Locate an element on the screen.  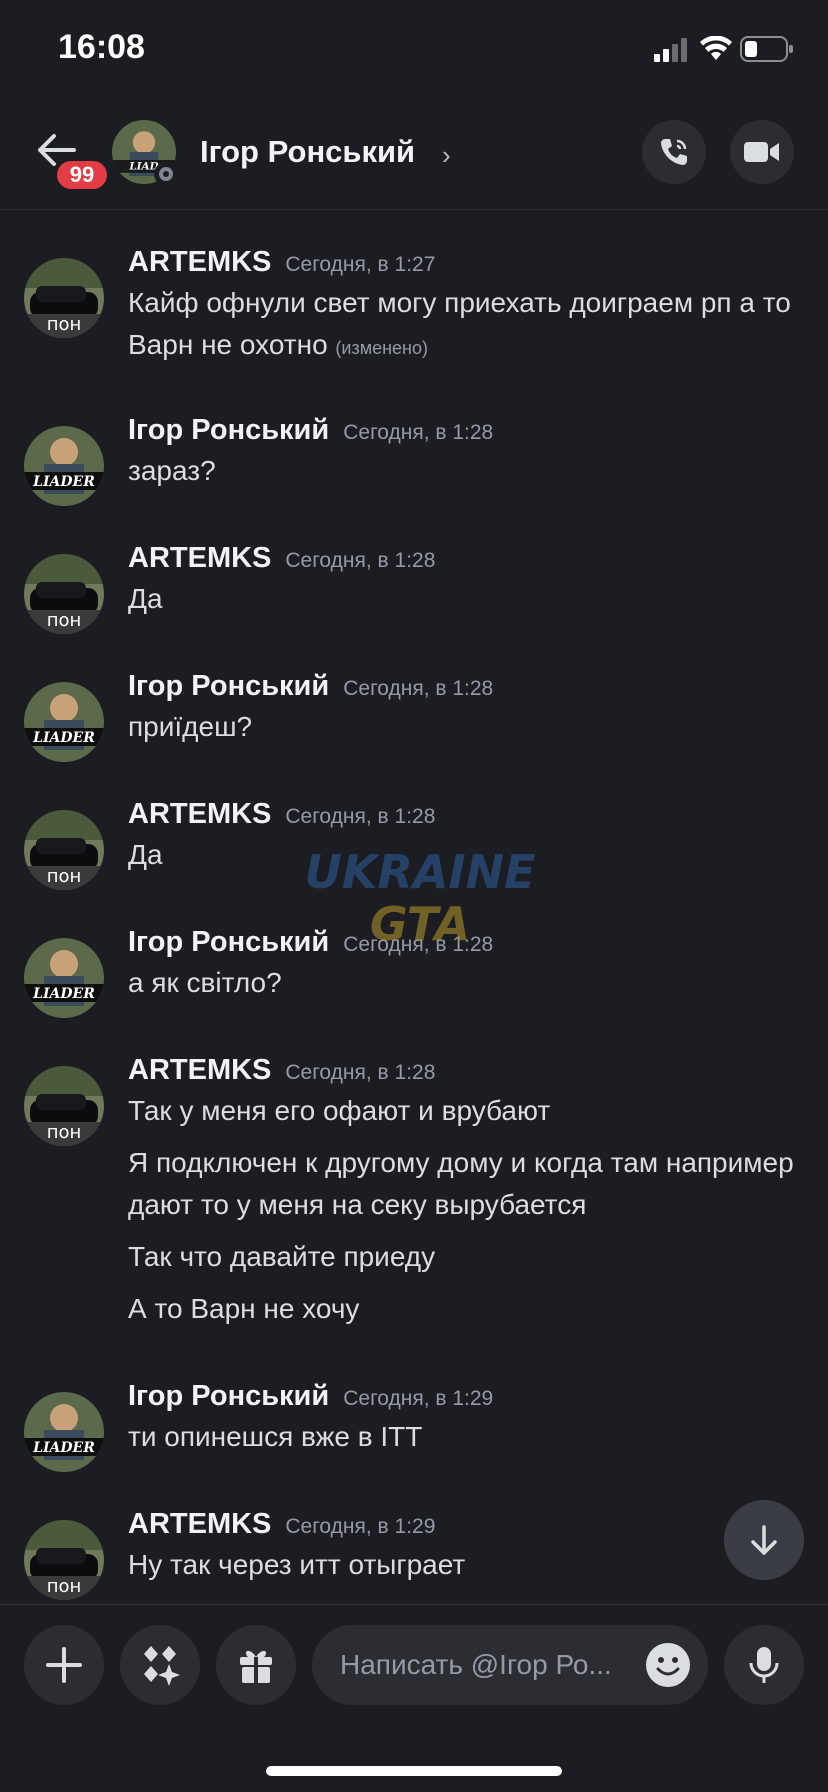
message-text: Так у меня его офают и врубают is located at coordinates (339, 1110).